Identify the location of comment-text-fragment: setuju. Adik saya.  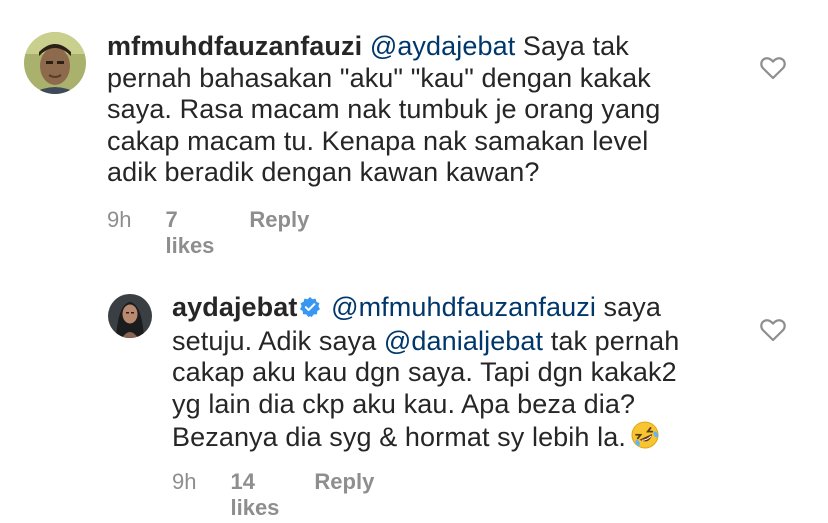
(278, 340).